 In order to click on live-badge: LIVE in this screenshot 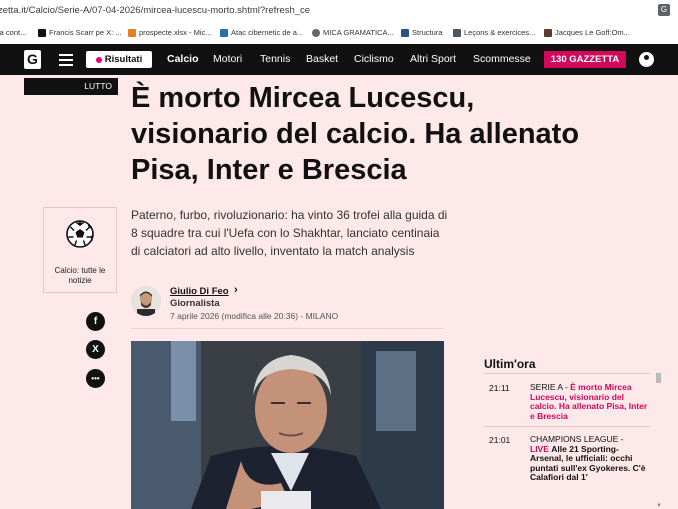, I will do `click(539, 448)`.